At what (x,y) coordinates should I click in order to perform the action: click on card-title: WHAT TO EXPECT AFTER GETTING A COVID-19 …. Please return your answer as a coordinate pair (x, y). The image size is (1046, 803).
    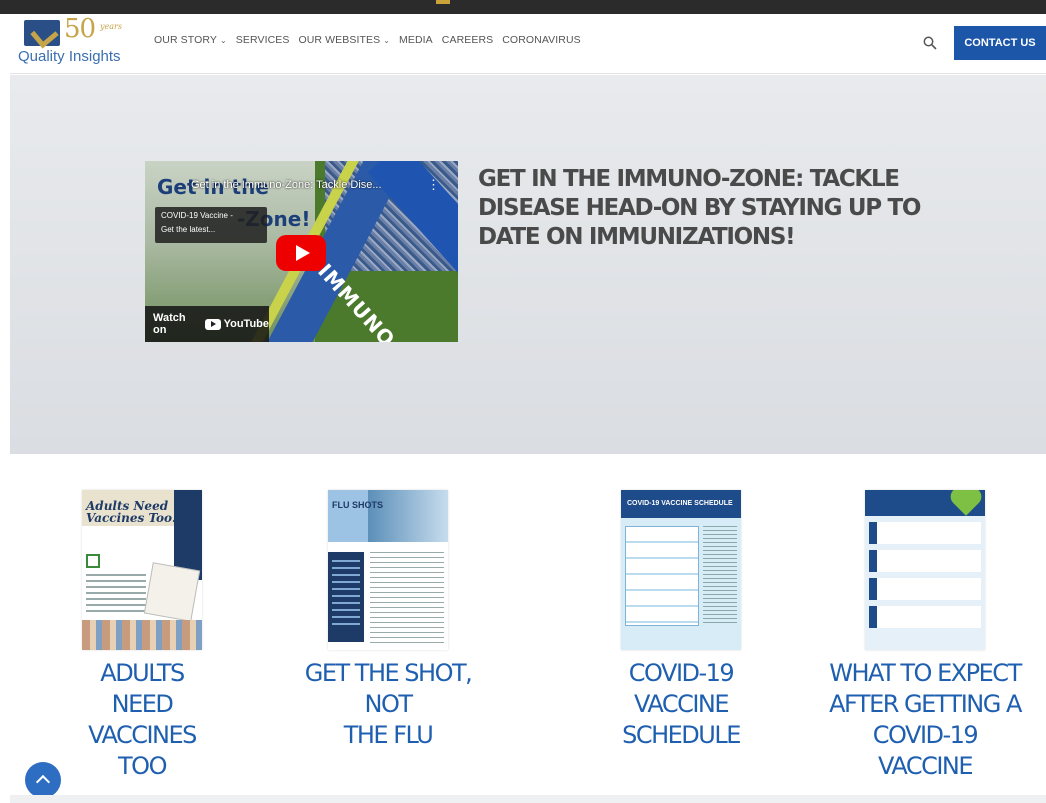
    Looking at the image, I should click on (925, 720).